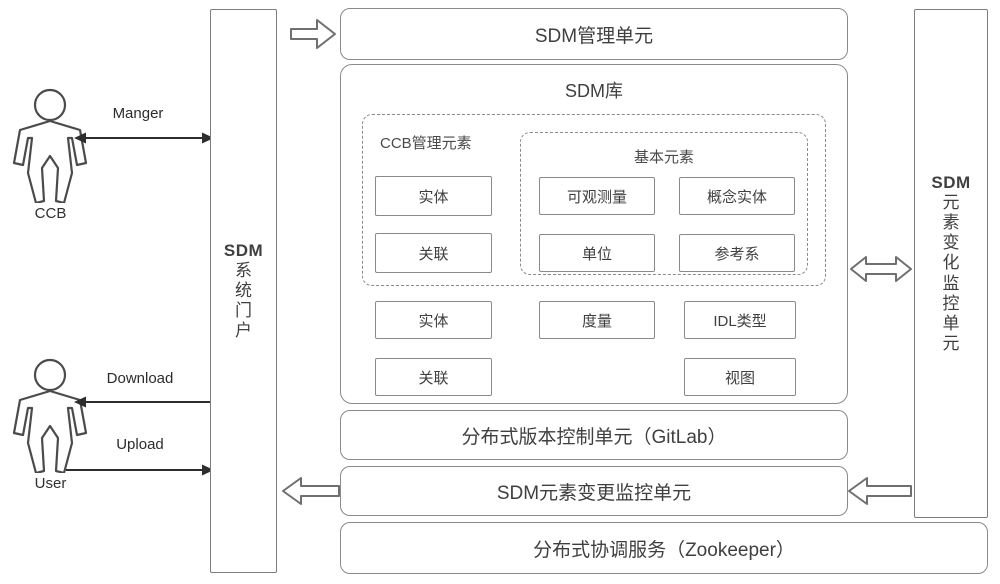  I want to click on monitor-line-3: 变, so click(951, 243).